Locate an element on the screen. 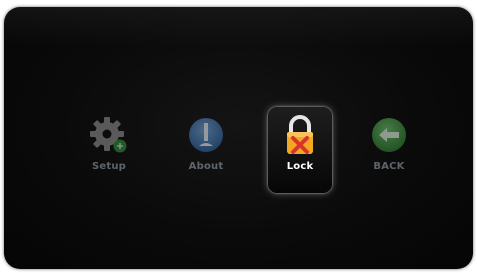  gear-icon is located at coordinates (108, 135).